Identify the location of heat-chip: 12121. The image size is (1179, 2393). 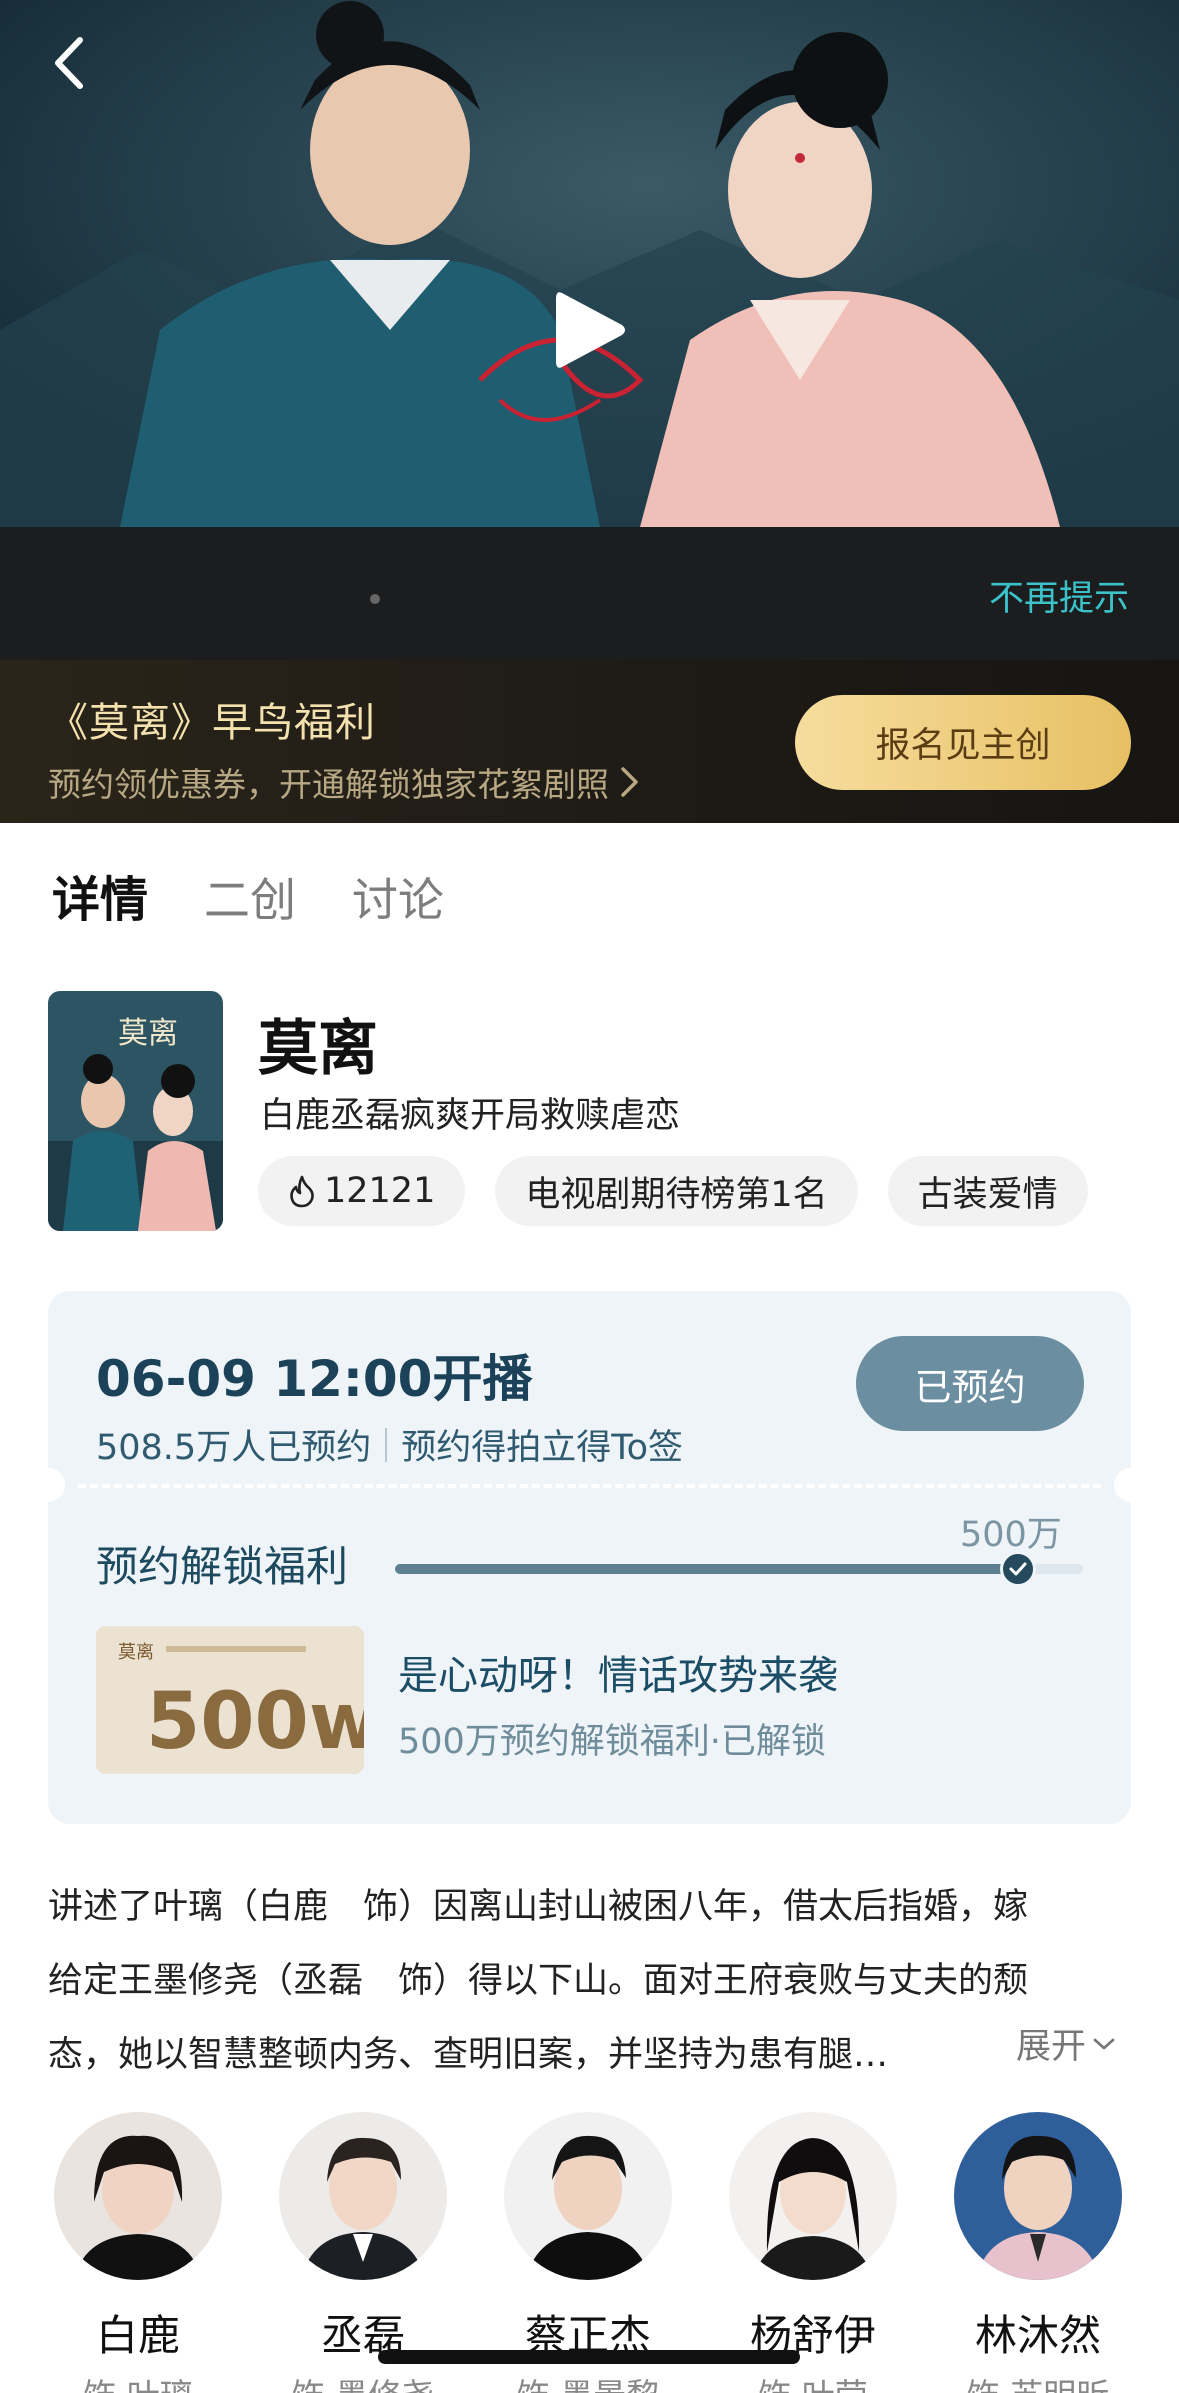
(362, 1191).